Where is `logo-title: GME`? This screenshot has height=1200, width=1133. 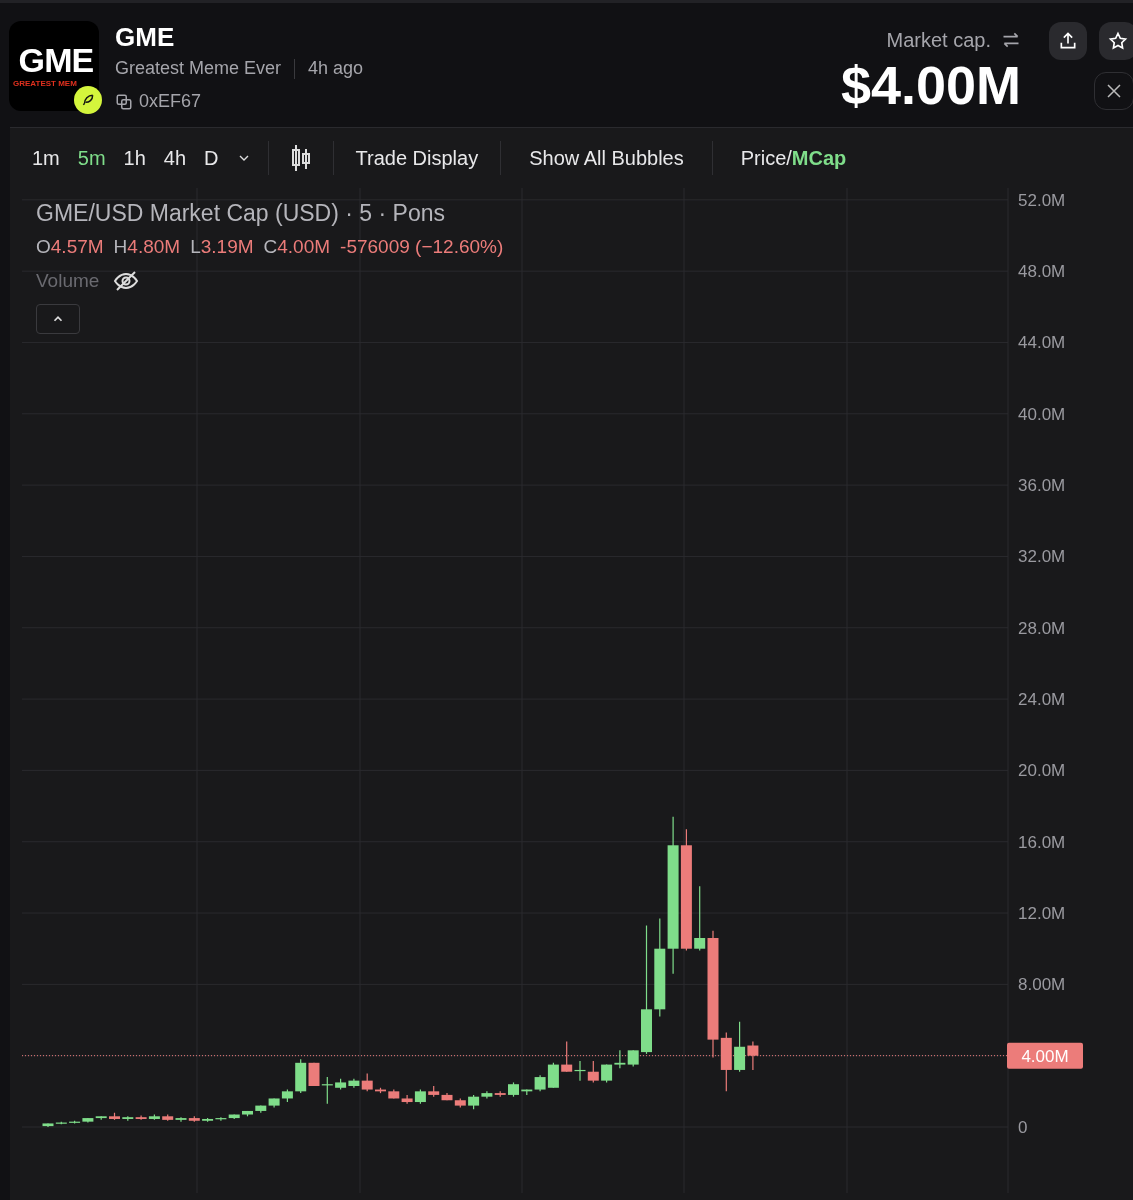
logo-title: GME is located at coordinates (56, 60).